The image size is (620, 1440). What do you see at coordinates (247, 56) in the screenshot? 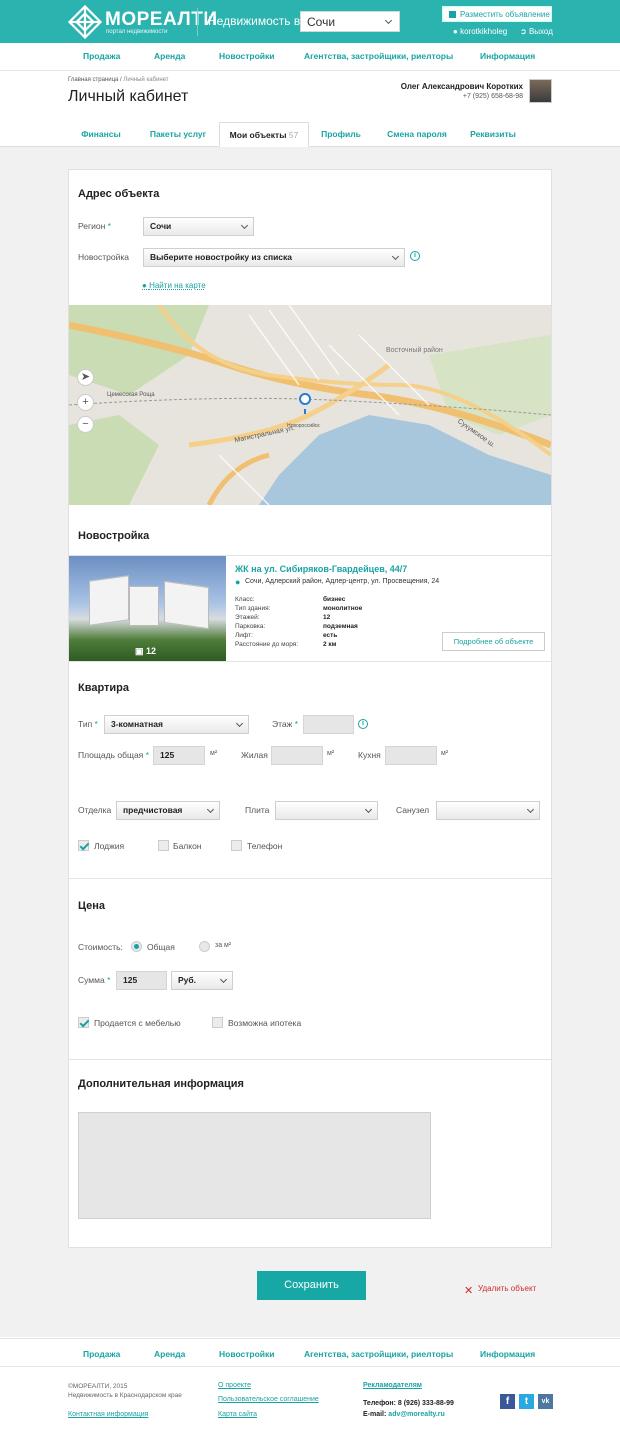
I see `nav-item-new-buildings: Новостройки` at bounding box center [247, 56].